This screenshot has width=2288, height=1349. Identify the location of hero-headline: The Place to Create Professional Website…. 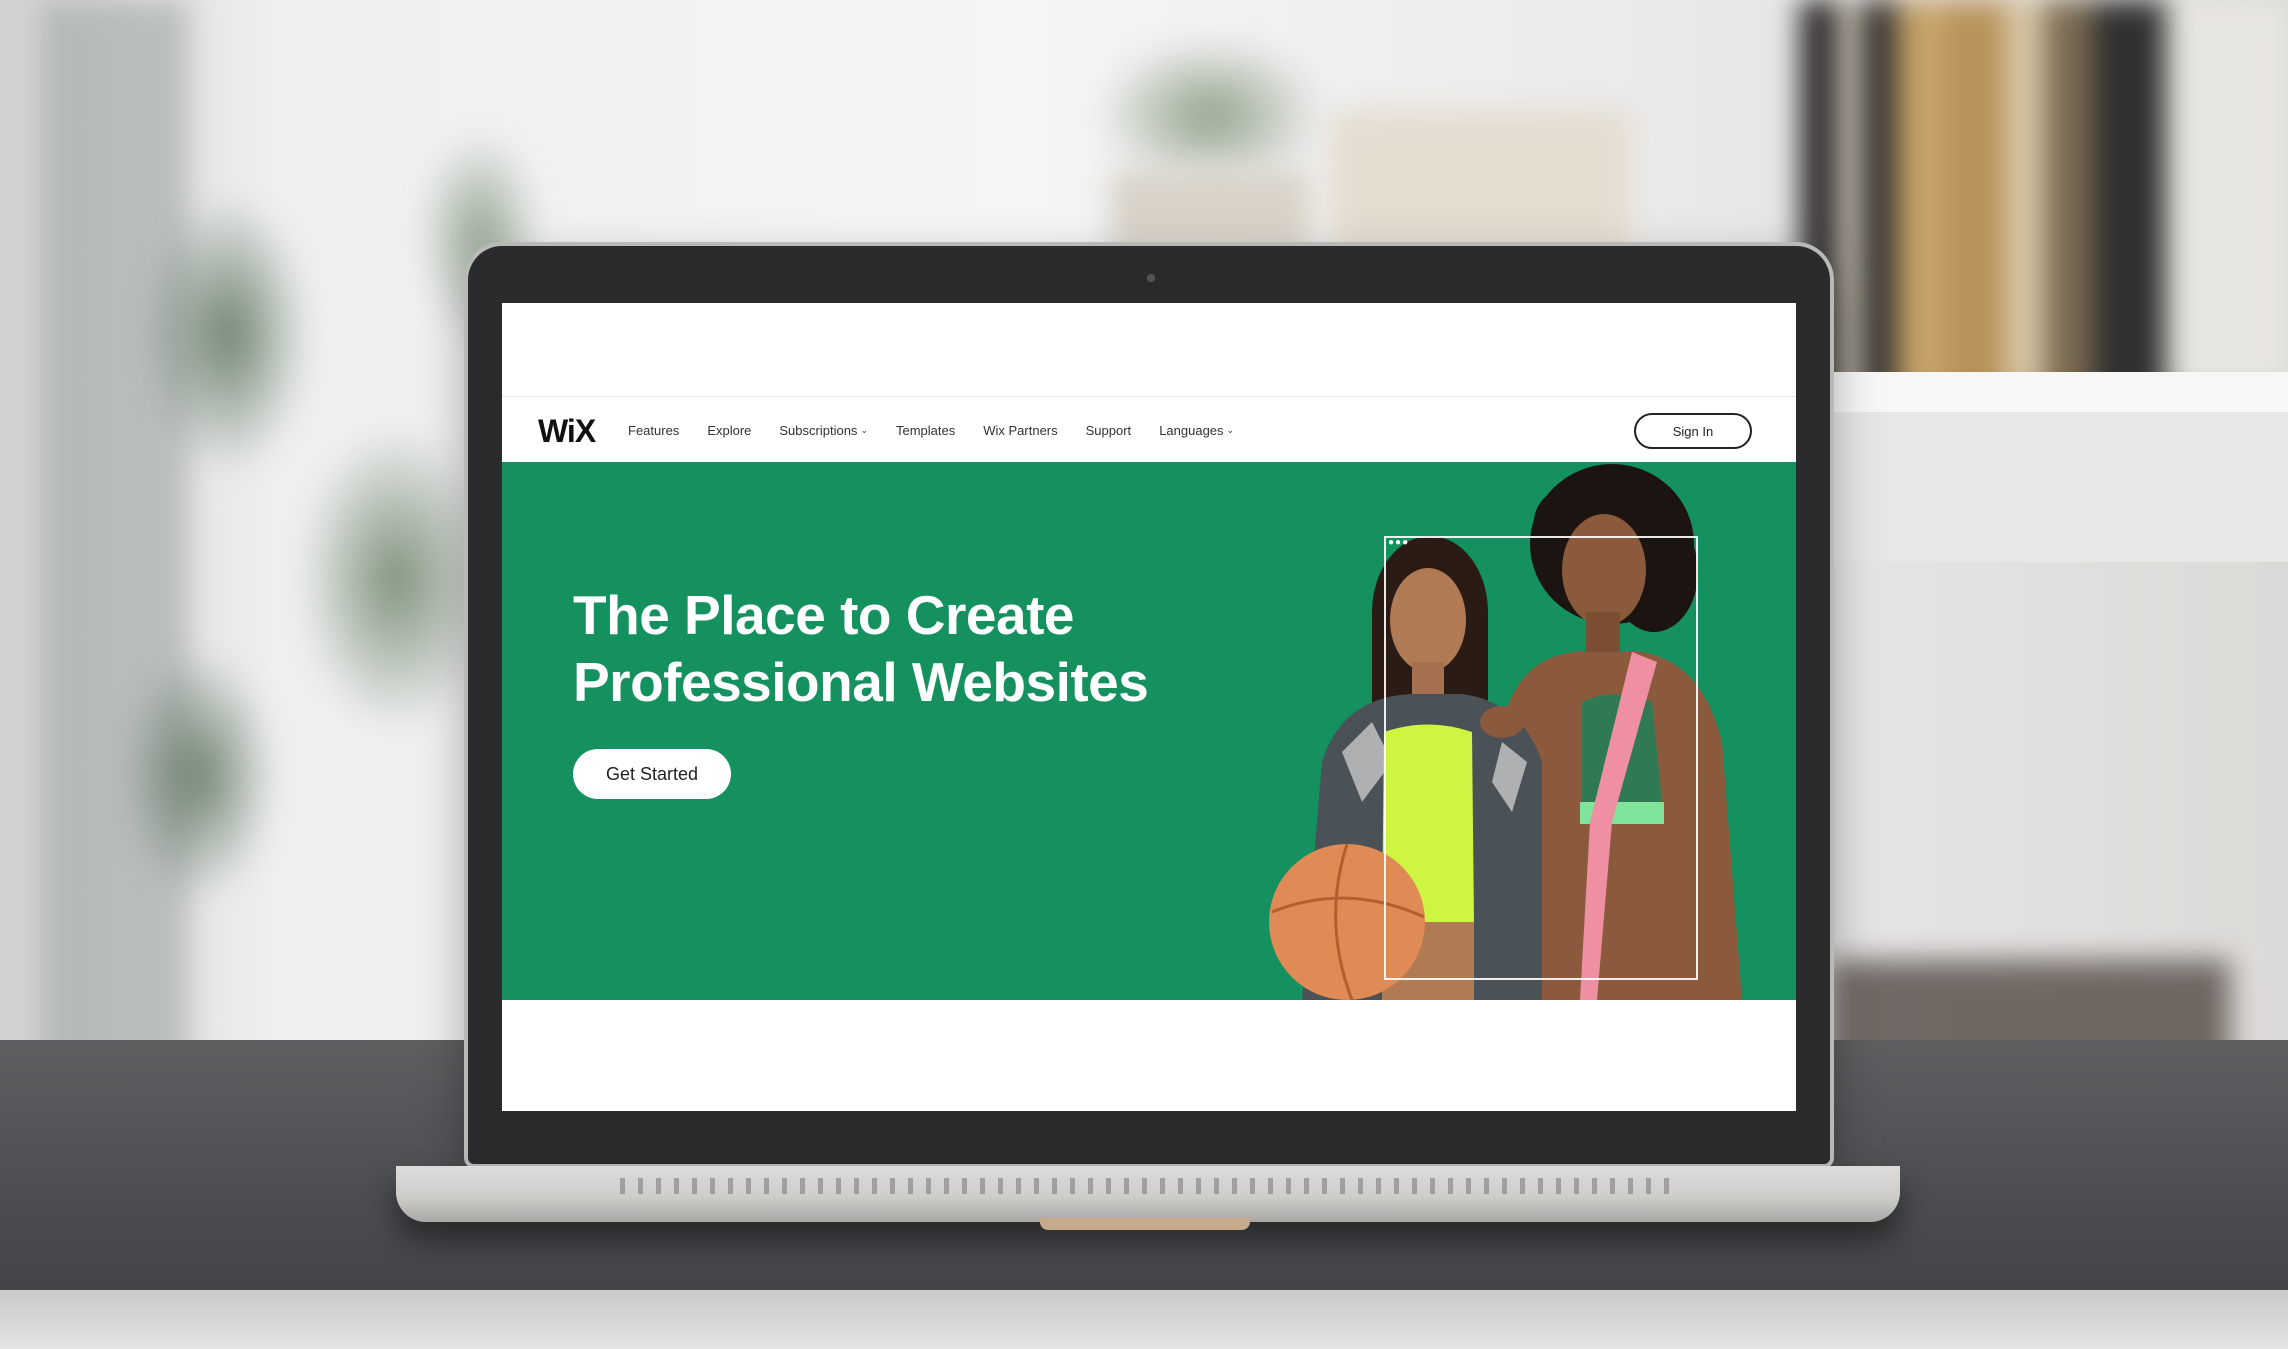
(861, 649).